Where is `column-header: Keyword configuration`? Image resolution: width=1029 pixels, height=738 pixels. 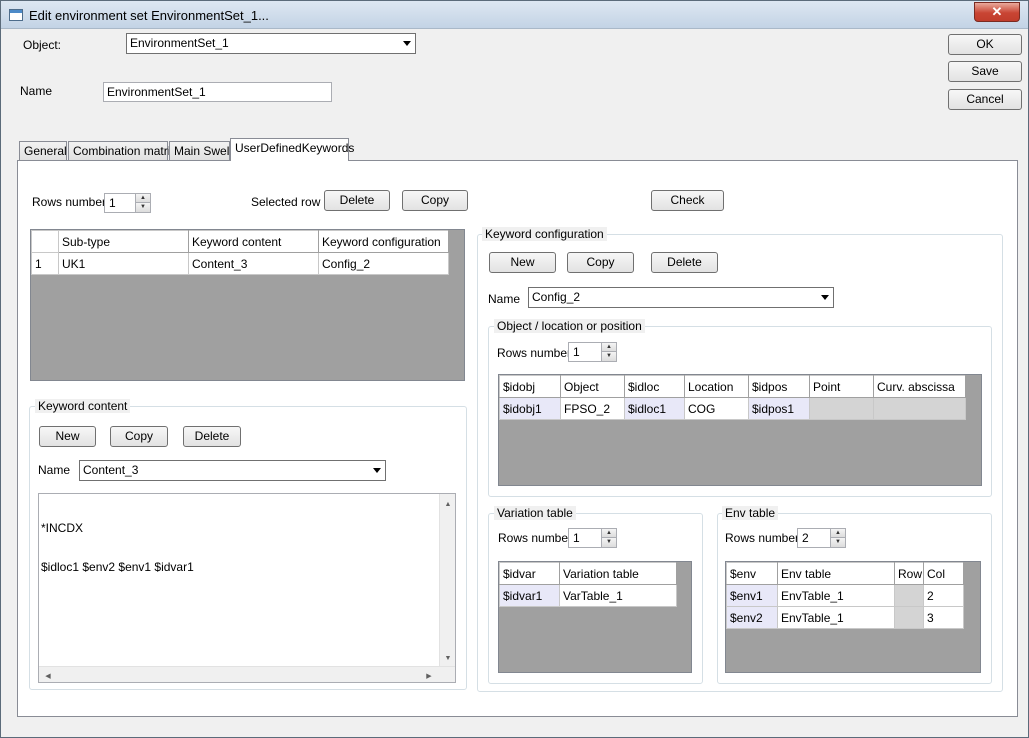 column-header: Keyword configuration is located at coordinates (383, 241).